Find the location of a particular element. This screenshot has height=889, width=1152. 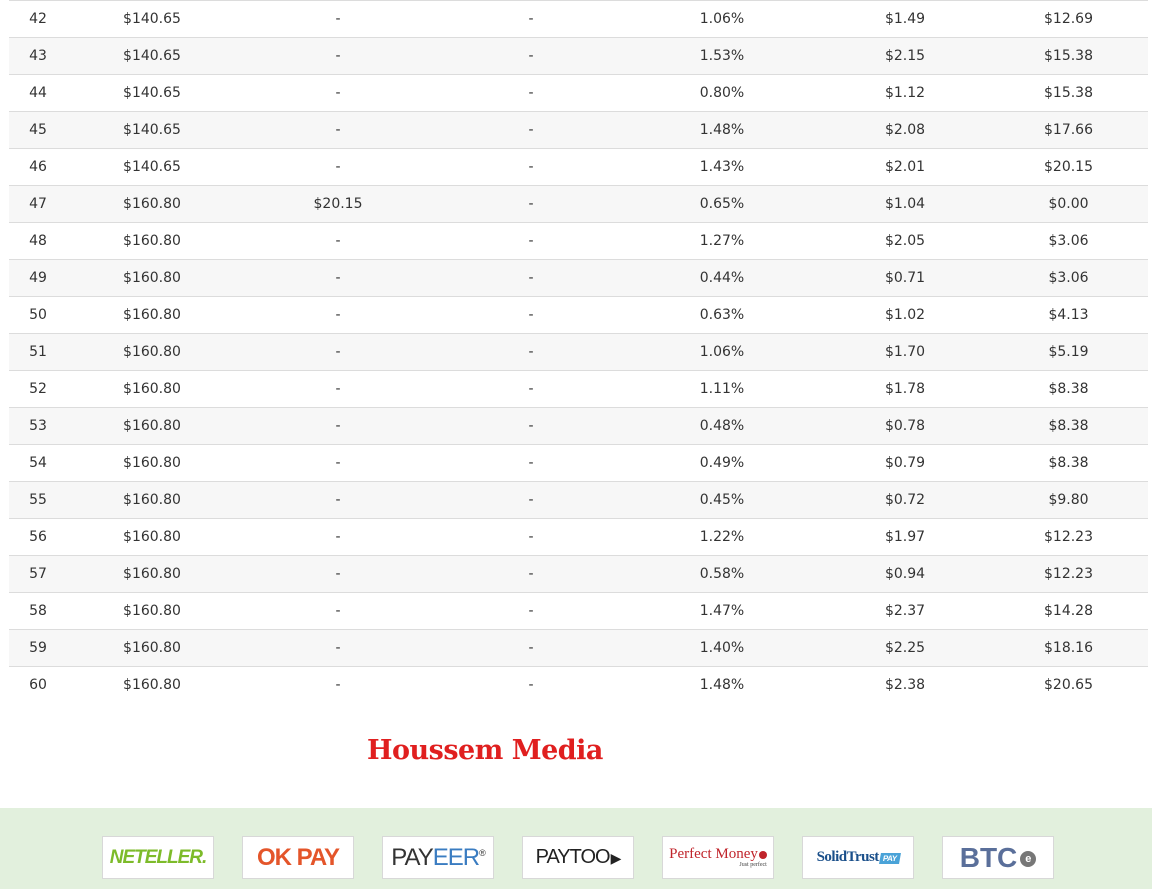

balance-cell: $15.38 is located at coordinates (1068, 93).